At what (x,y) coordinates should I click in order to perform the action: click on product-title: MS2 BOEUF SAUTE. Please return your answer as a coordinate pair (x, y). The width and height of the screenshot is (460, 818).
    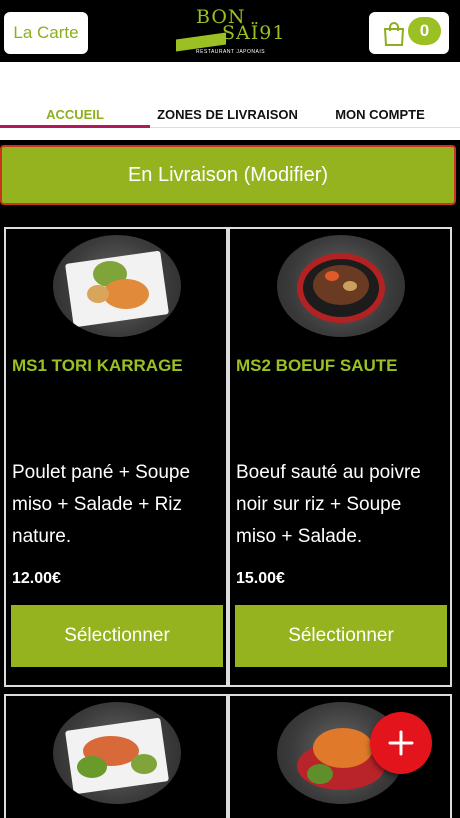
    Looking at the image, I should click on (317, 365).